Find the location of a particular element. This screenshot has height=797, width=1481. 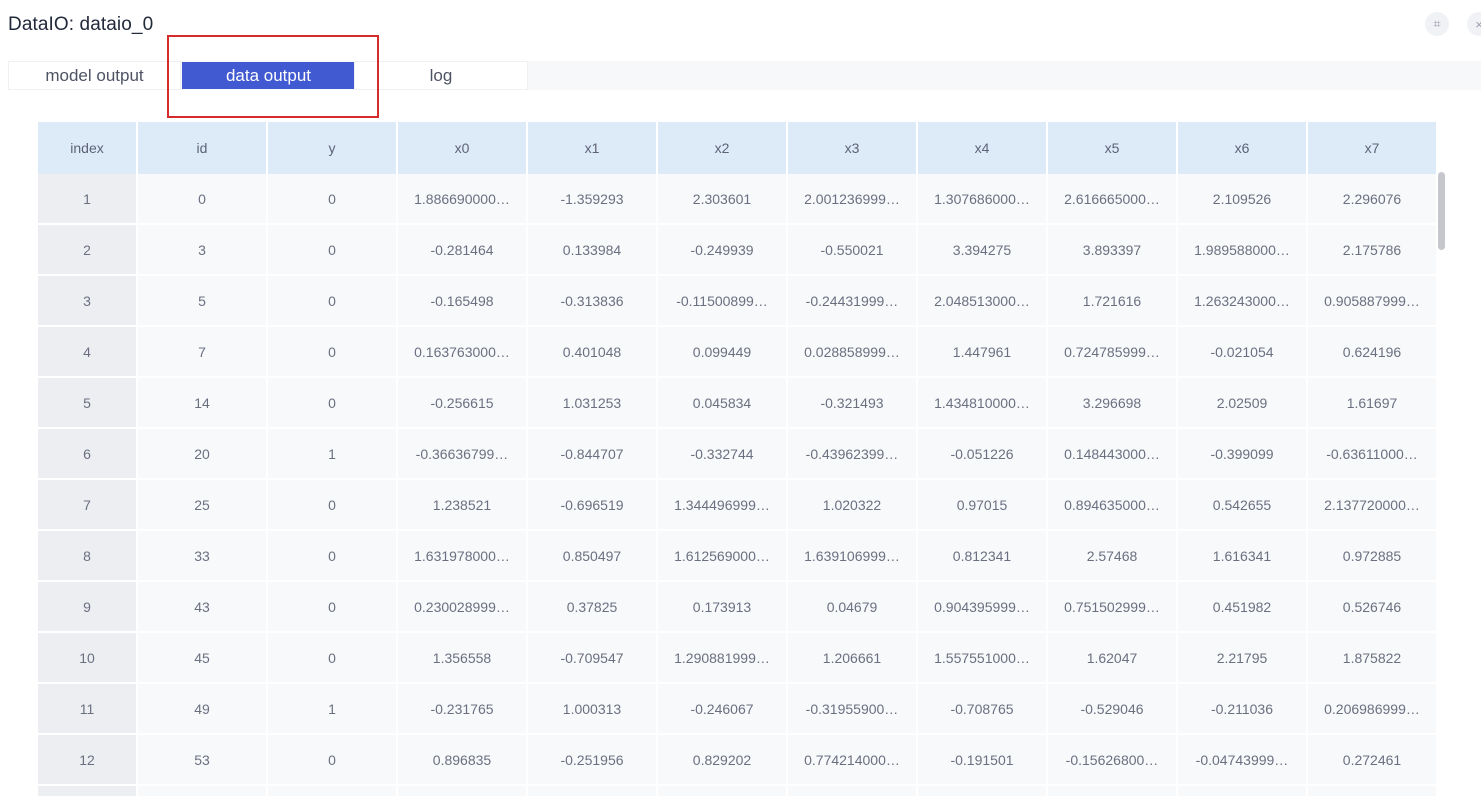

table-cell-x2: 0.829202 is located at coordinates (723, 760).